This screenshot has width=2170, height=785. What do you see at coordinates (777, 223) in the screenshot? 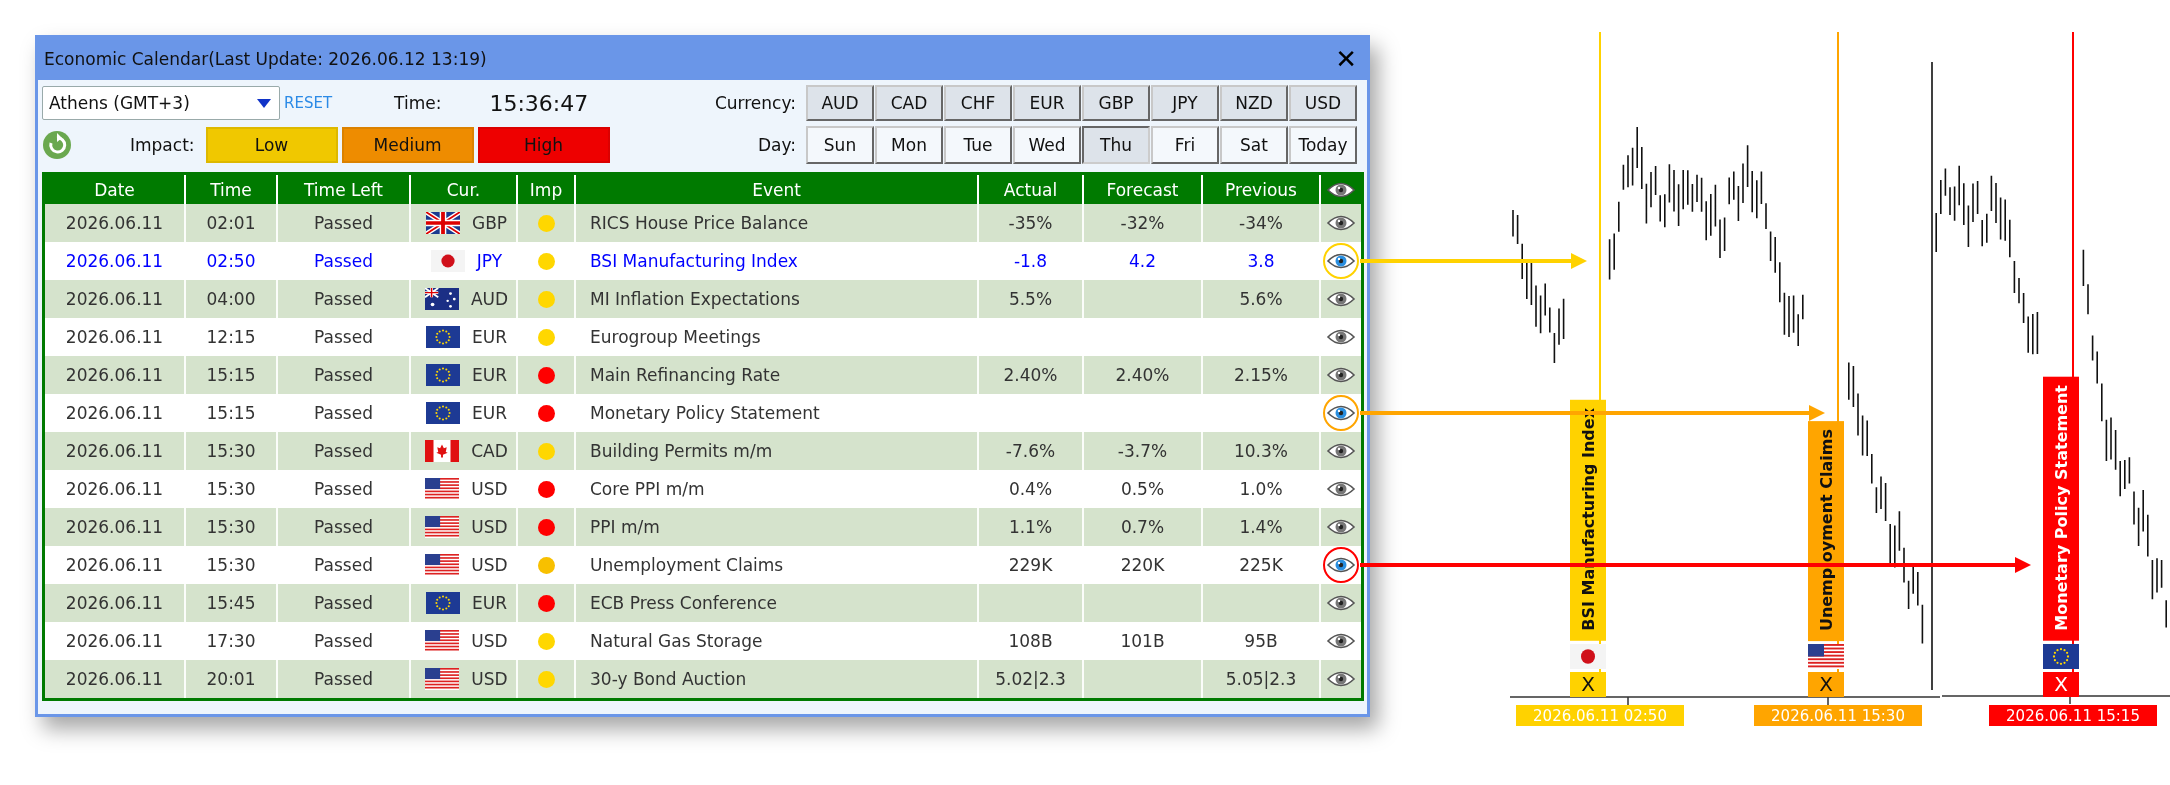
I see `event-name: RICS House Price Balance` at bounding box center [777, 223].